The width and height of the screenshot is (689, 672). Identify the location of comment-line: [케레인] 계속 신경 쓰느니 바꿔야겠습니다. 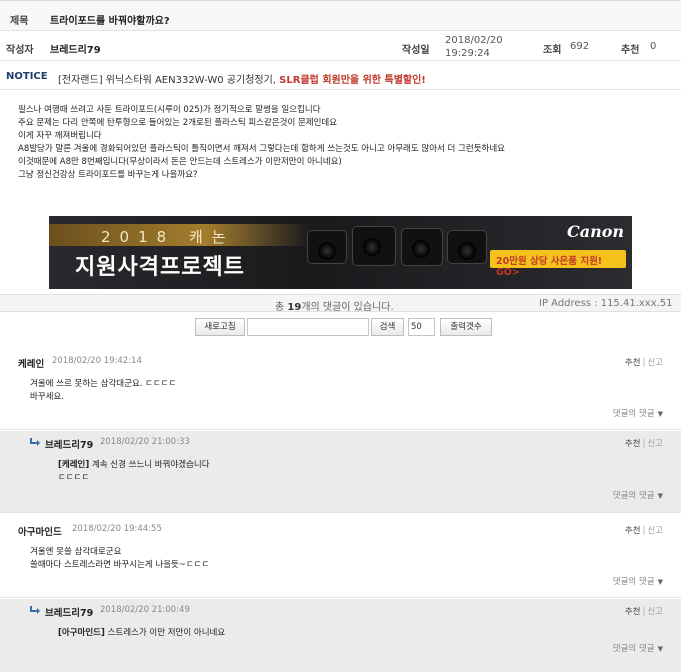
(134, 465).